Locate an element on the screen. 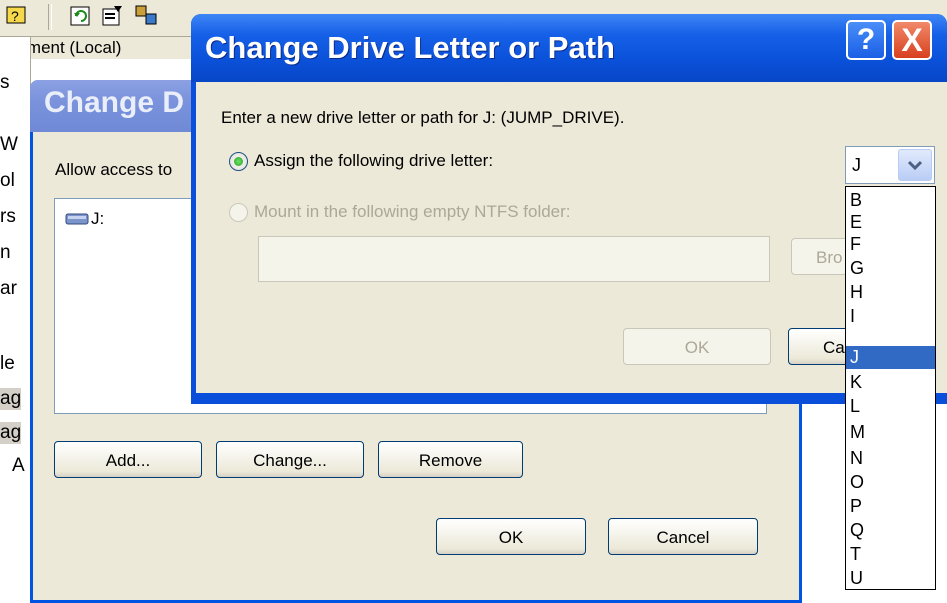 The width and height of the screenshot is (947, 603). dropdown-option: M is located at coordinates (890, 432).